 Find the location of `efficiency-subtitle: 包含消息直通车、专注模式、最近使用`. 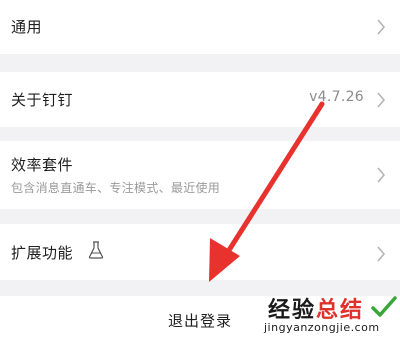

efficiency-subtitle: 包含消息直通车、专注模式、最近使用 is located at coordinates (116, 188).